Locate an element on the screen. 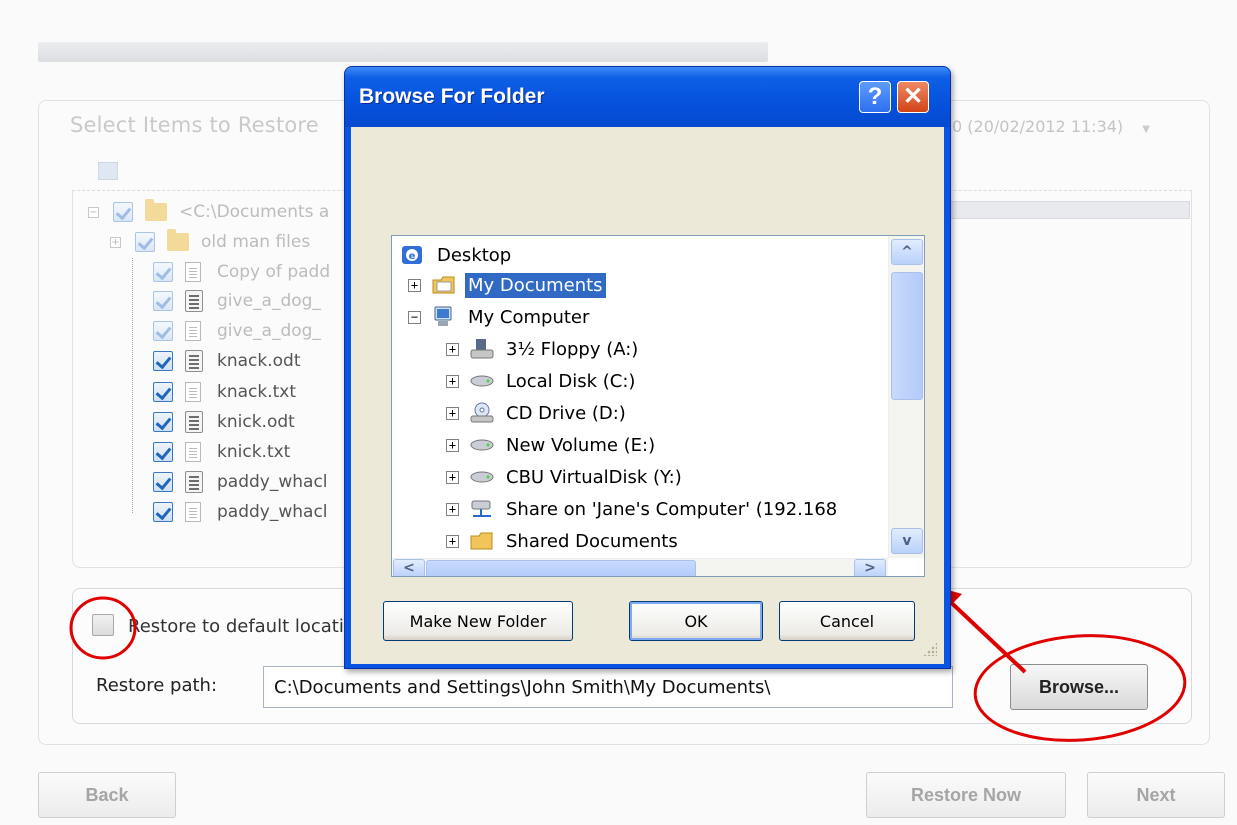  restore-default-checkbox is located at coordinates (103, 625).